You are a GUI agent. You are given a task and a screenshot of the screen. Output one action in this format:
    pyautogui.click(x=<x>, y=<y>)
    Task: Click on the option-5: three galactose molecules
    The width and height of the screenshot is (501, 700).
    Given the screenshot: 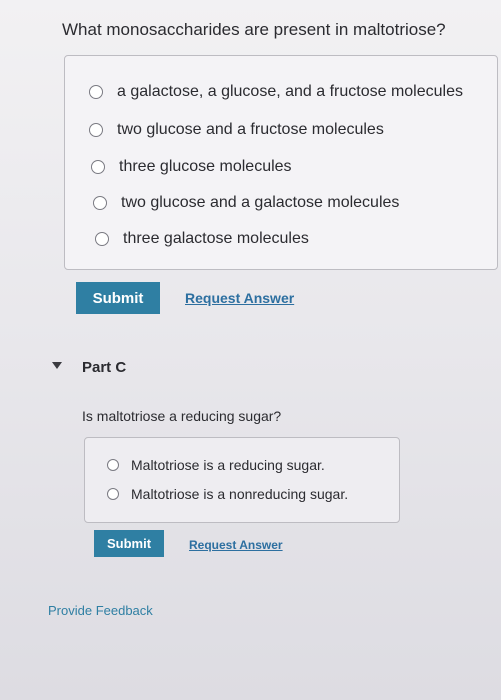 What is the action you would take?
    pyautogui.click(x=202, y=239)
    